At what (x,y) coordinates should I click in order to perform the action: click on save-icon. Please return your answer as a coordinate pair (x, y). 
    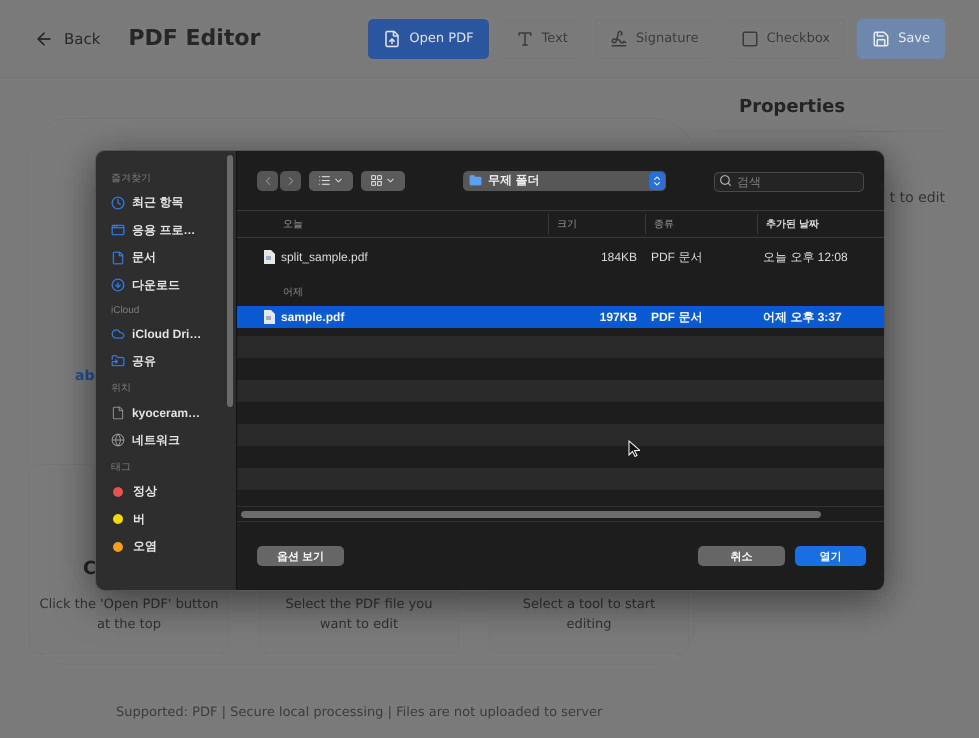
    Looking at the image, I should click on (881, 39).